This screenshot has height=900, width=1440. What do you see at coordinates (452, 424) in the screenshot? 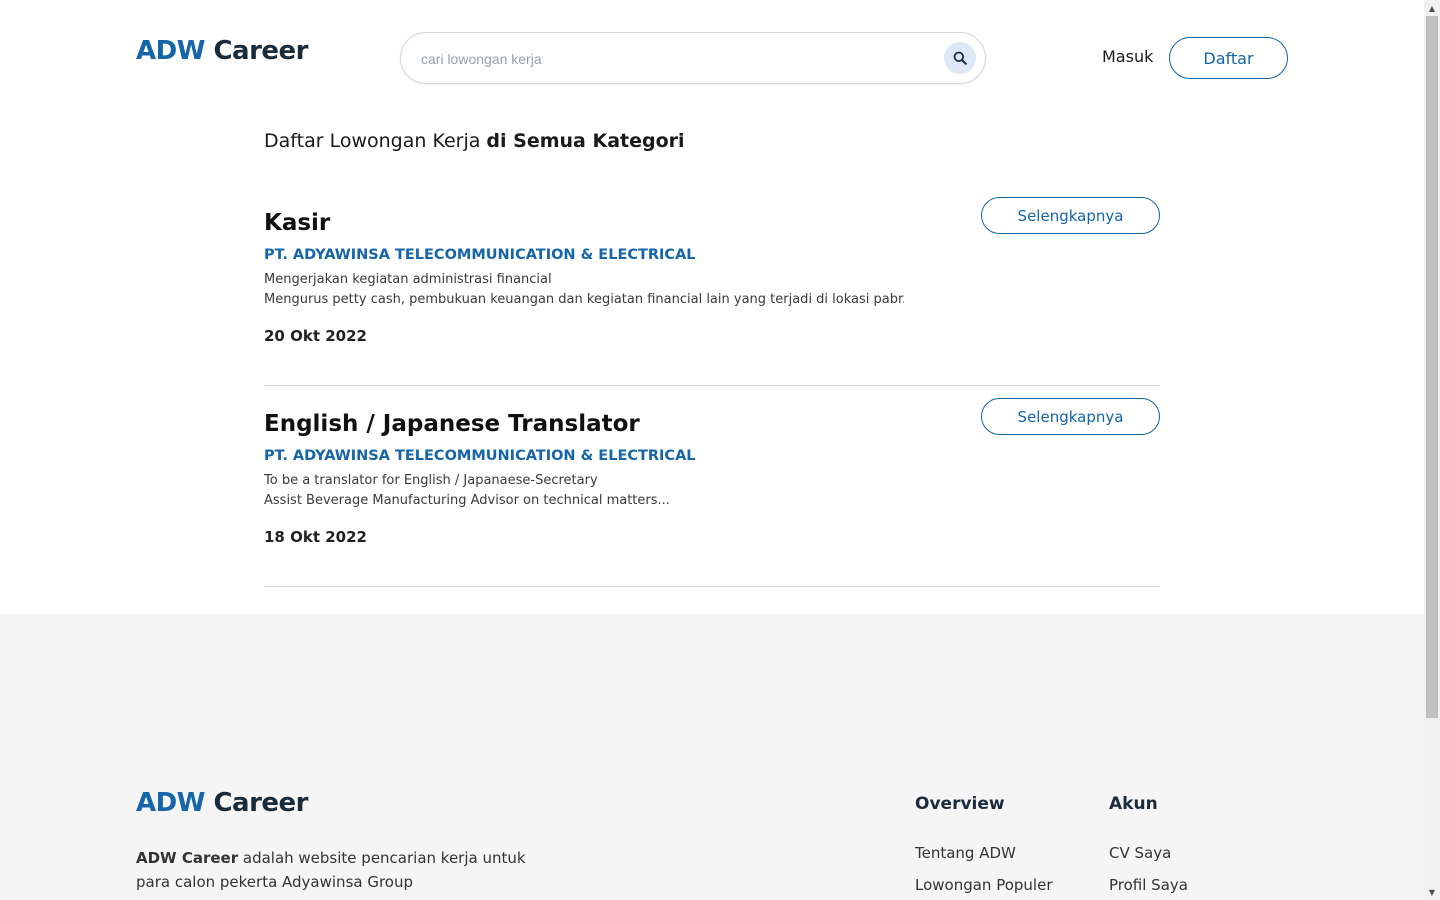
I see `job-title: English / Japanese Translator` at bounding box center [452, 424].